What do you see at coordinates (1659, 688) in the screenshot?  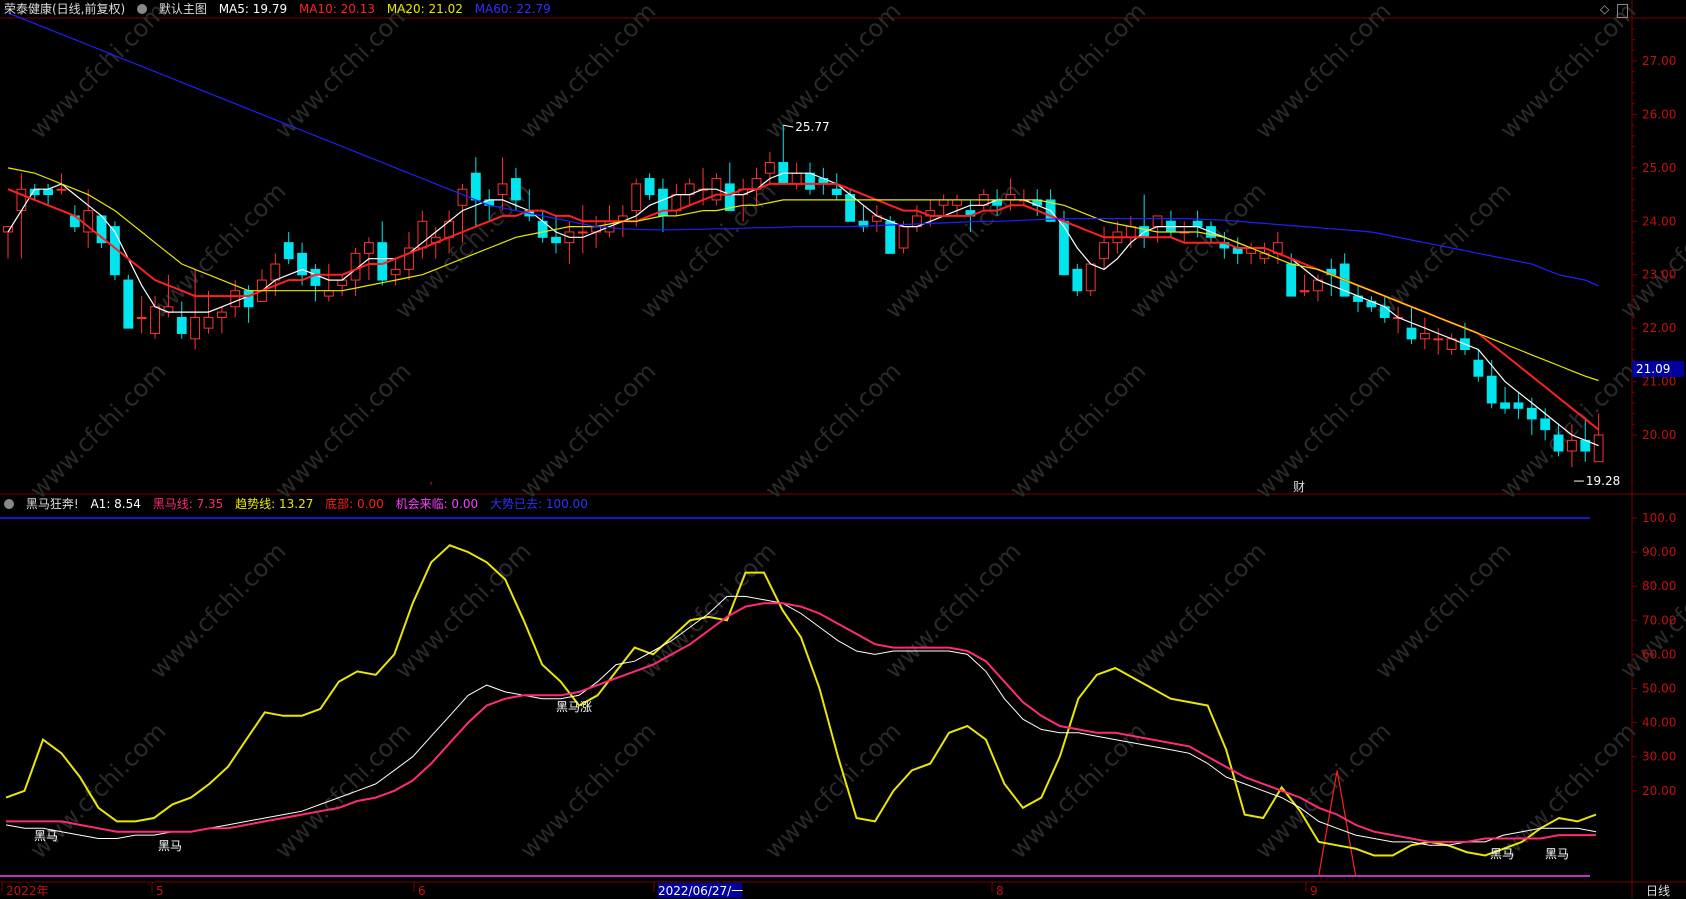 I see `osc-tick-label: 50.00` at bounding box center [1659, 688].